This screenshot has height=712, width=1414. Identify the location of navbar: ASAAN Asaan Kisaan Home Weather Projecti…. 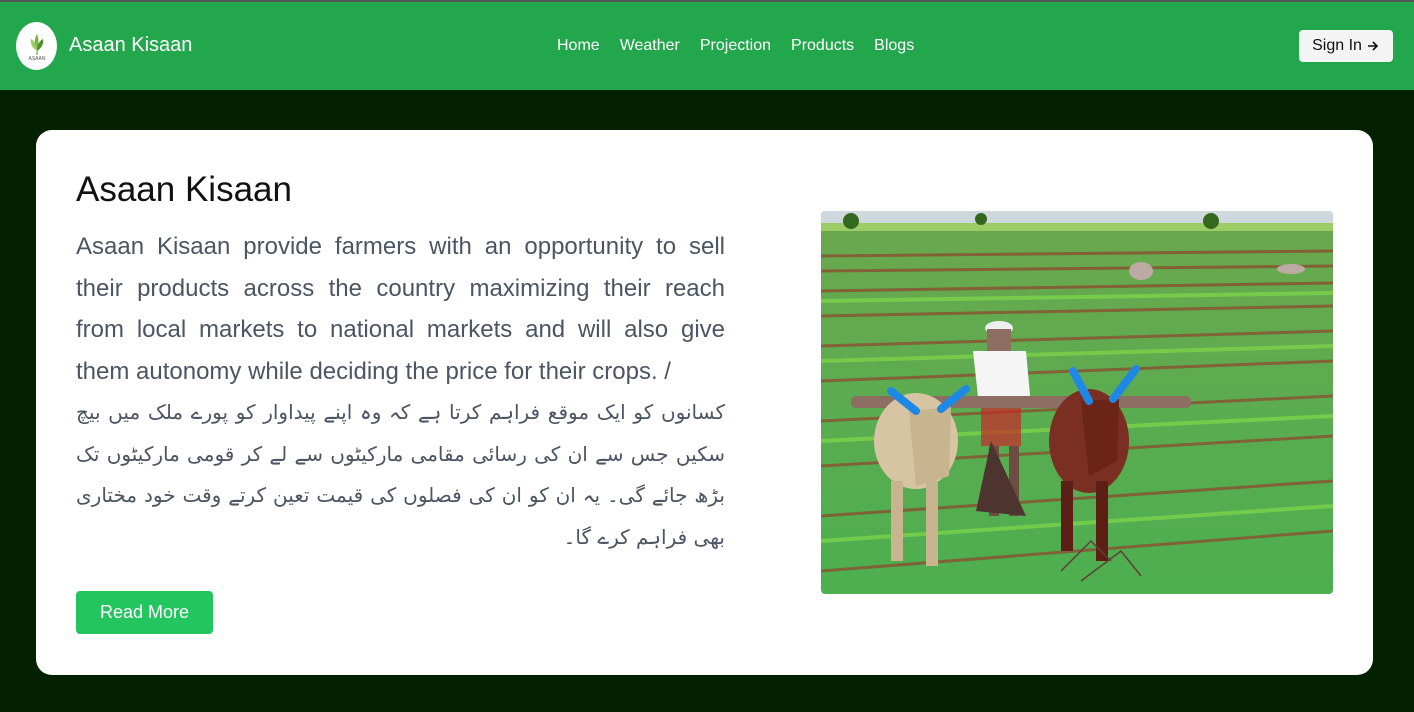
(707, 46).